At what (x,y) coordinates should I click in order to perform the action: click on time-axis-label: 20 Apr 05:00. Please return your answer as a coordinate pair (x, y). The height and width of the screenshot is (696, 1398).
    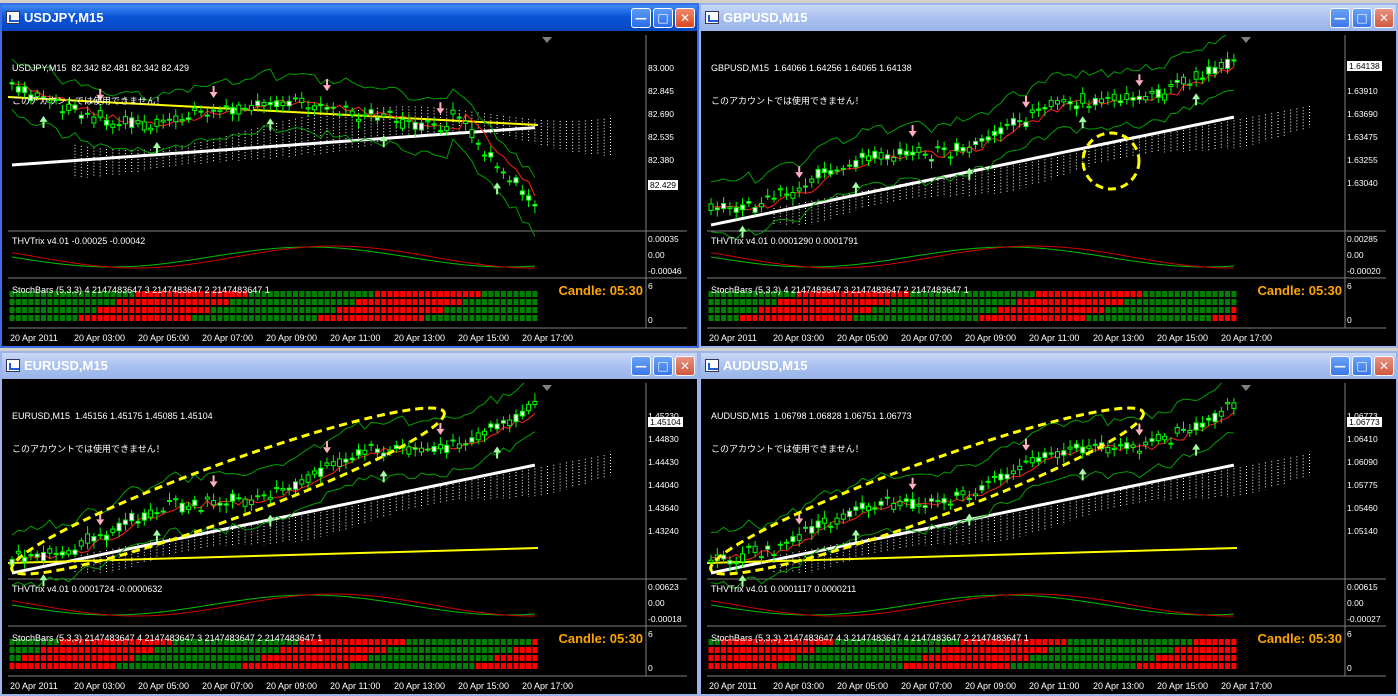
    Looking at the image, I should click on (164, 338).